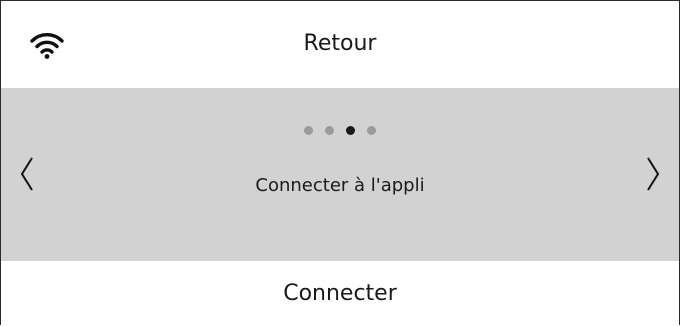 This screenshot has width=682, height=326. I want to click on back-button: Retour, so click(340, 43).